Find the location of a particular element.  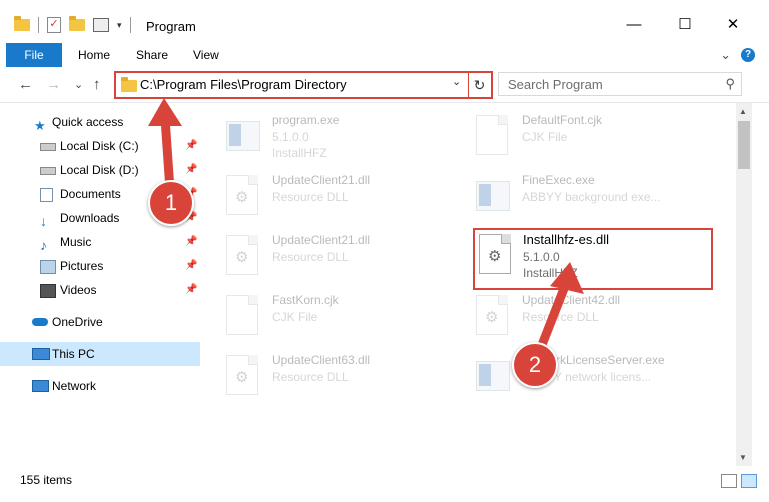

large-icons-view-icon is located at coordinates (749, 481).